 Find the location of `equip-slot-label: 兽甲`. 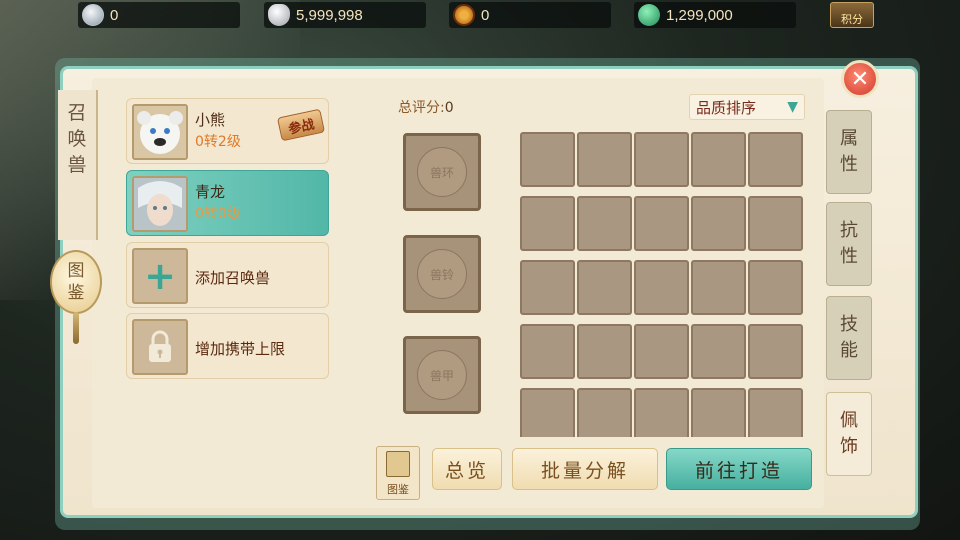

equip-slot-label: 兽甲 is located at coordinates (441, 375).